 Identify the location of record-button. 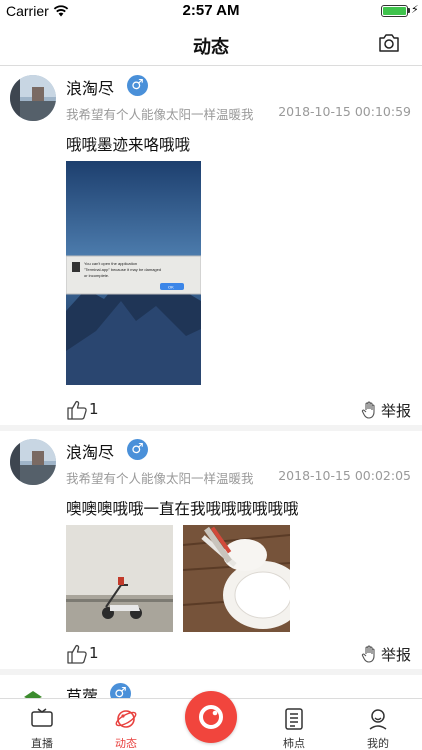
(211, 717).